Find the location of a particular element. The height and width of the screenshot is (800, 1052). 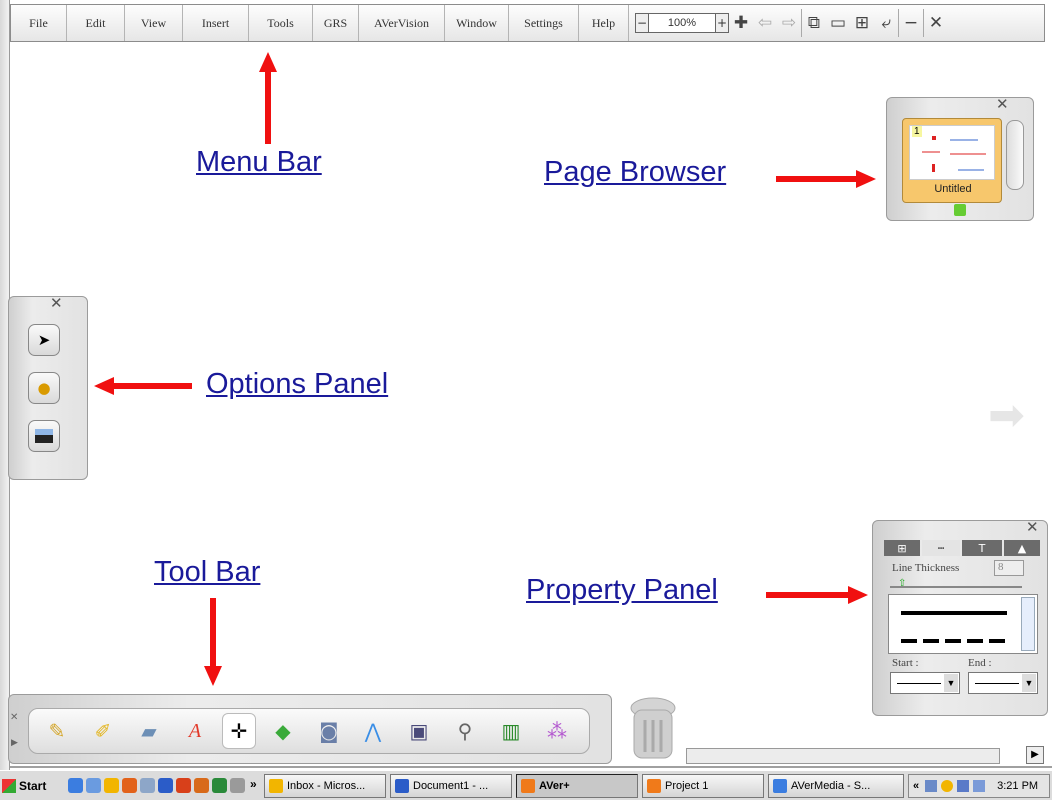

trash-can-icon is located at coordinates (653, 729).